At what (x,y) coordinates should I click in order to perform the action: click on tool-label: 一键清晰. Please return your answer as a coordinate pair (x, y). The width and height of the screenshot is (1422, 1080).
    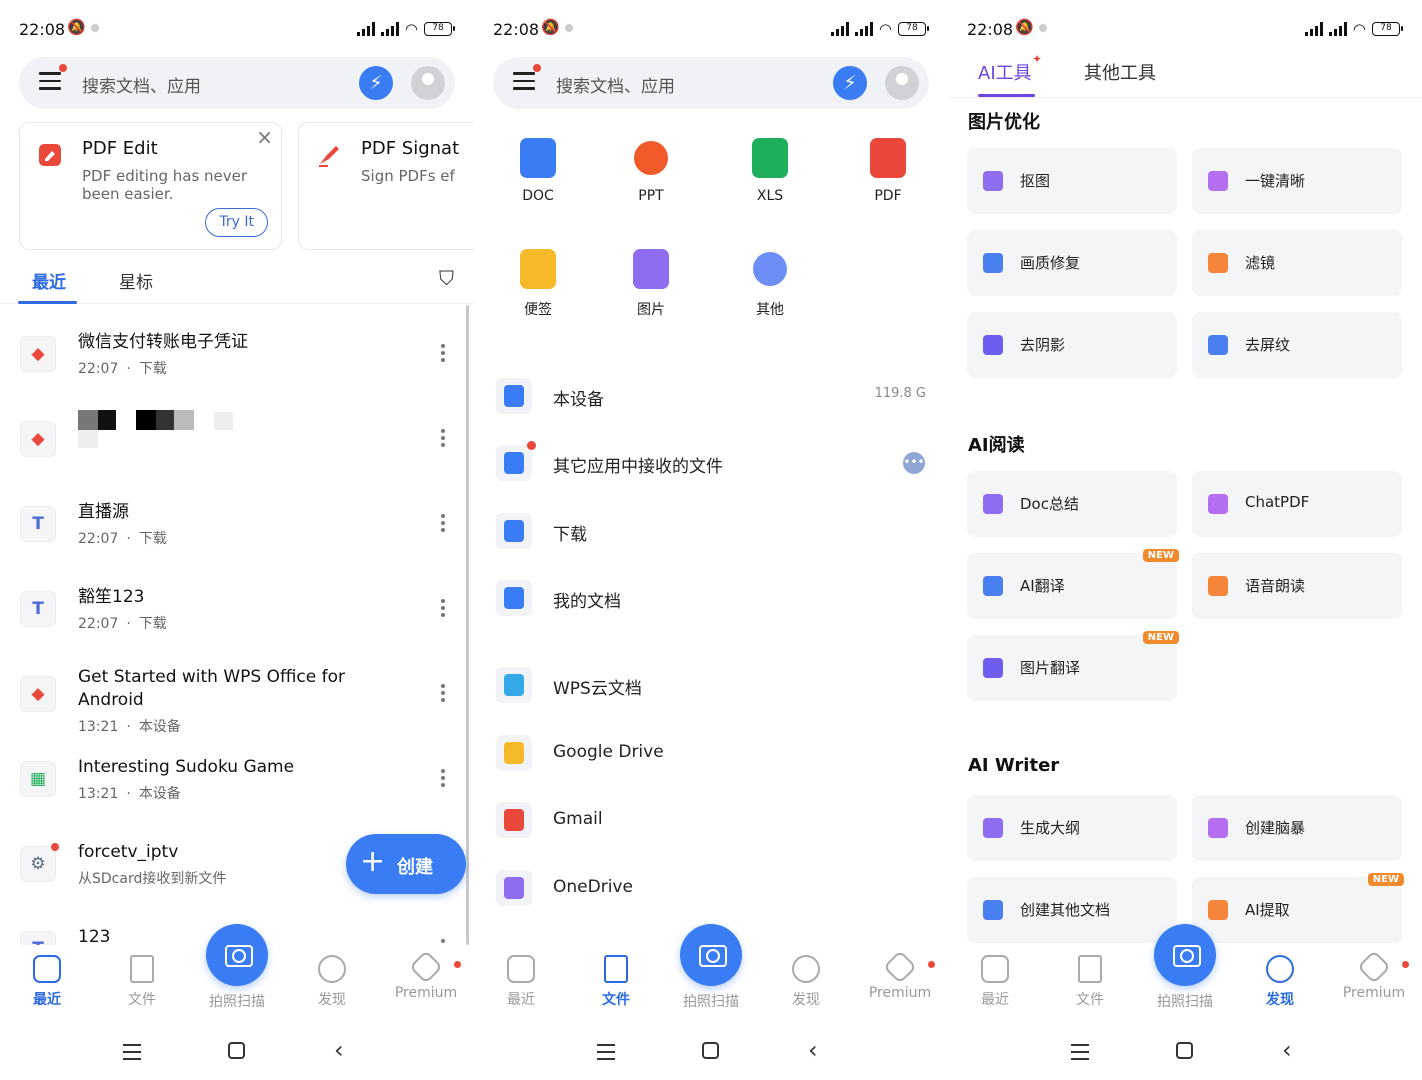
    Looking at the image, I should click on (1275, 181).